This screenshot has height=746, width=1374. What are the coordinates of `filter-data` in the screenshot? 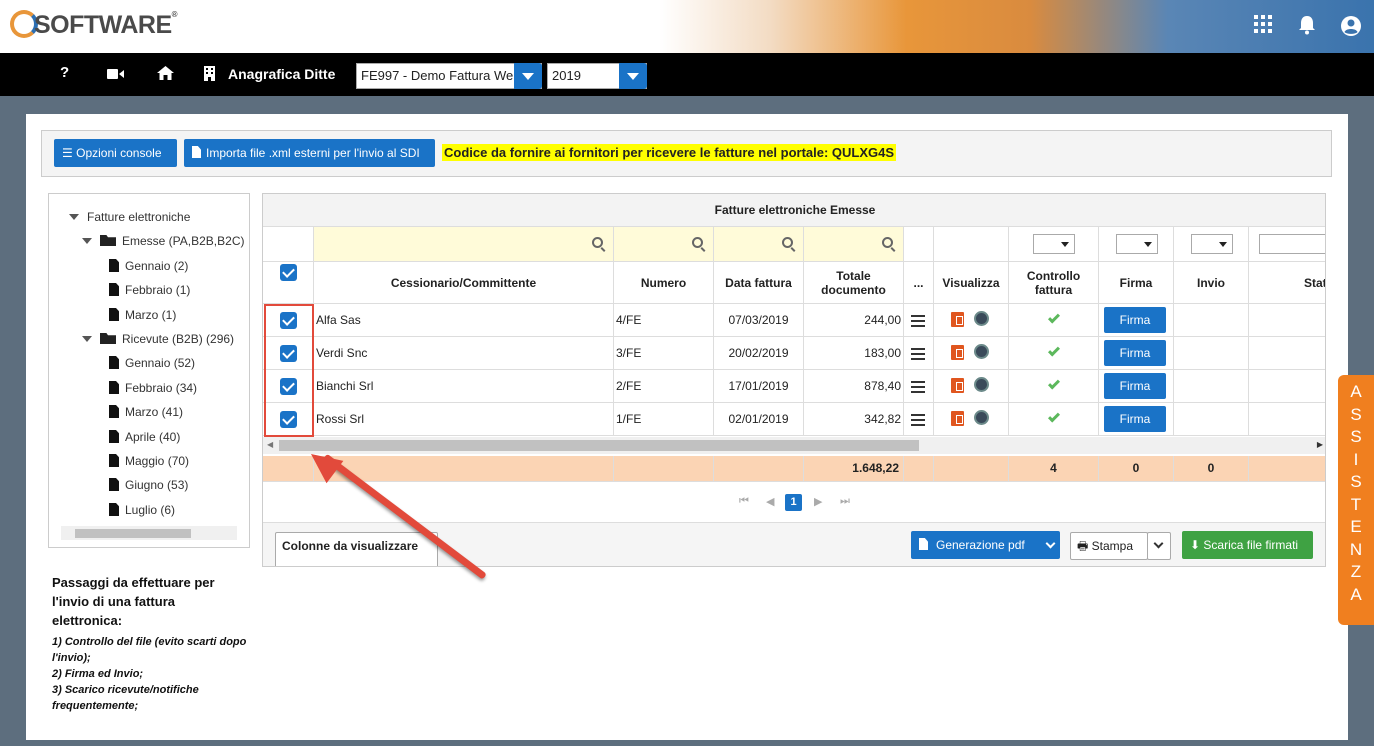 It's located at (759, 244).